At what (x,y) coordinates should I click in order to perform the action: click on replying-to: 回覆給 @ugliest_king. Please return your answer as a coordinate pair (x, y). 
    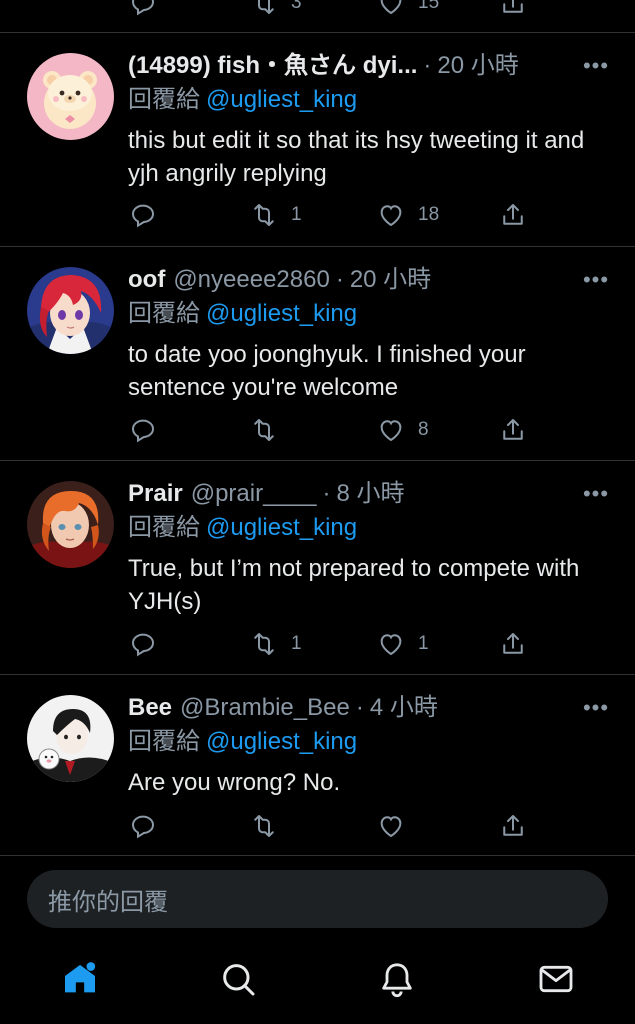
    Looking at the image, I should click on (370, 528).